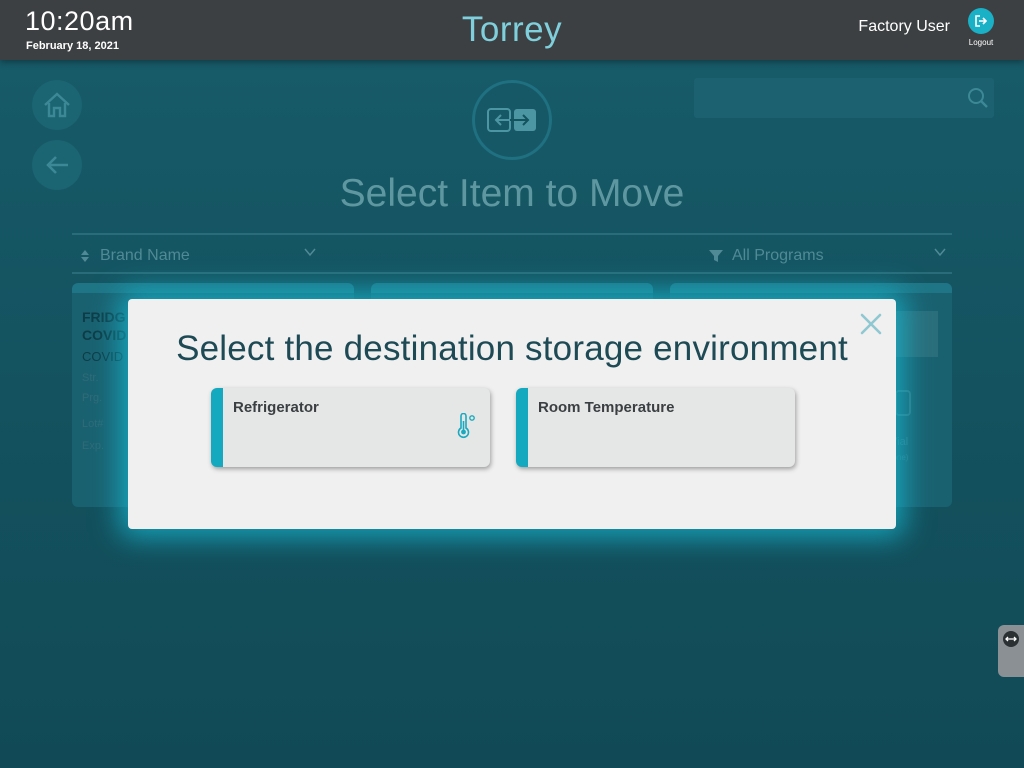  Describe the element at coordinates (92, 398) in the screenshot. I see `card-program-label: Prg.` at that location.